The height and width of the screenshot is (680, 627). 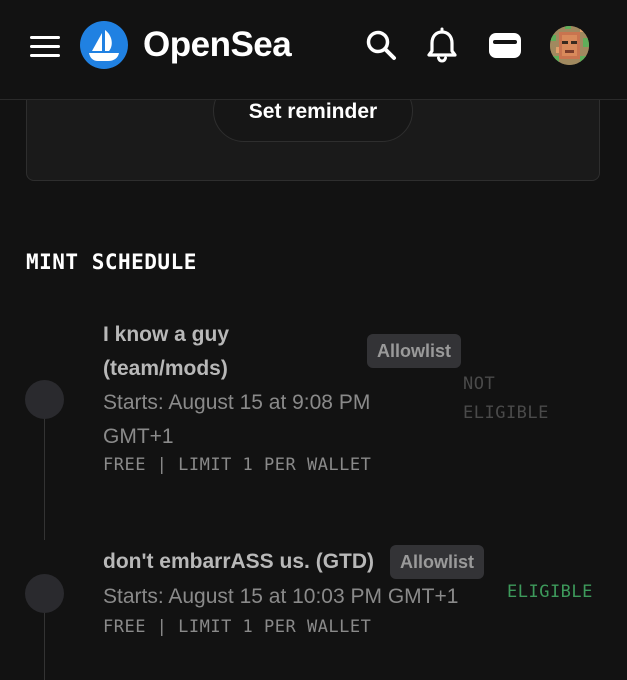 What do you see at coordinates (569, 45) in the screenshot?
I see `avatar` at bounding box center [569, 45].